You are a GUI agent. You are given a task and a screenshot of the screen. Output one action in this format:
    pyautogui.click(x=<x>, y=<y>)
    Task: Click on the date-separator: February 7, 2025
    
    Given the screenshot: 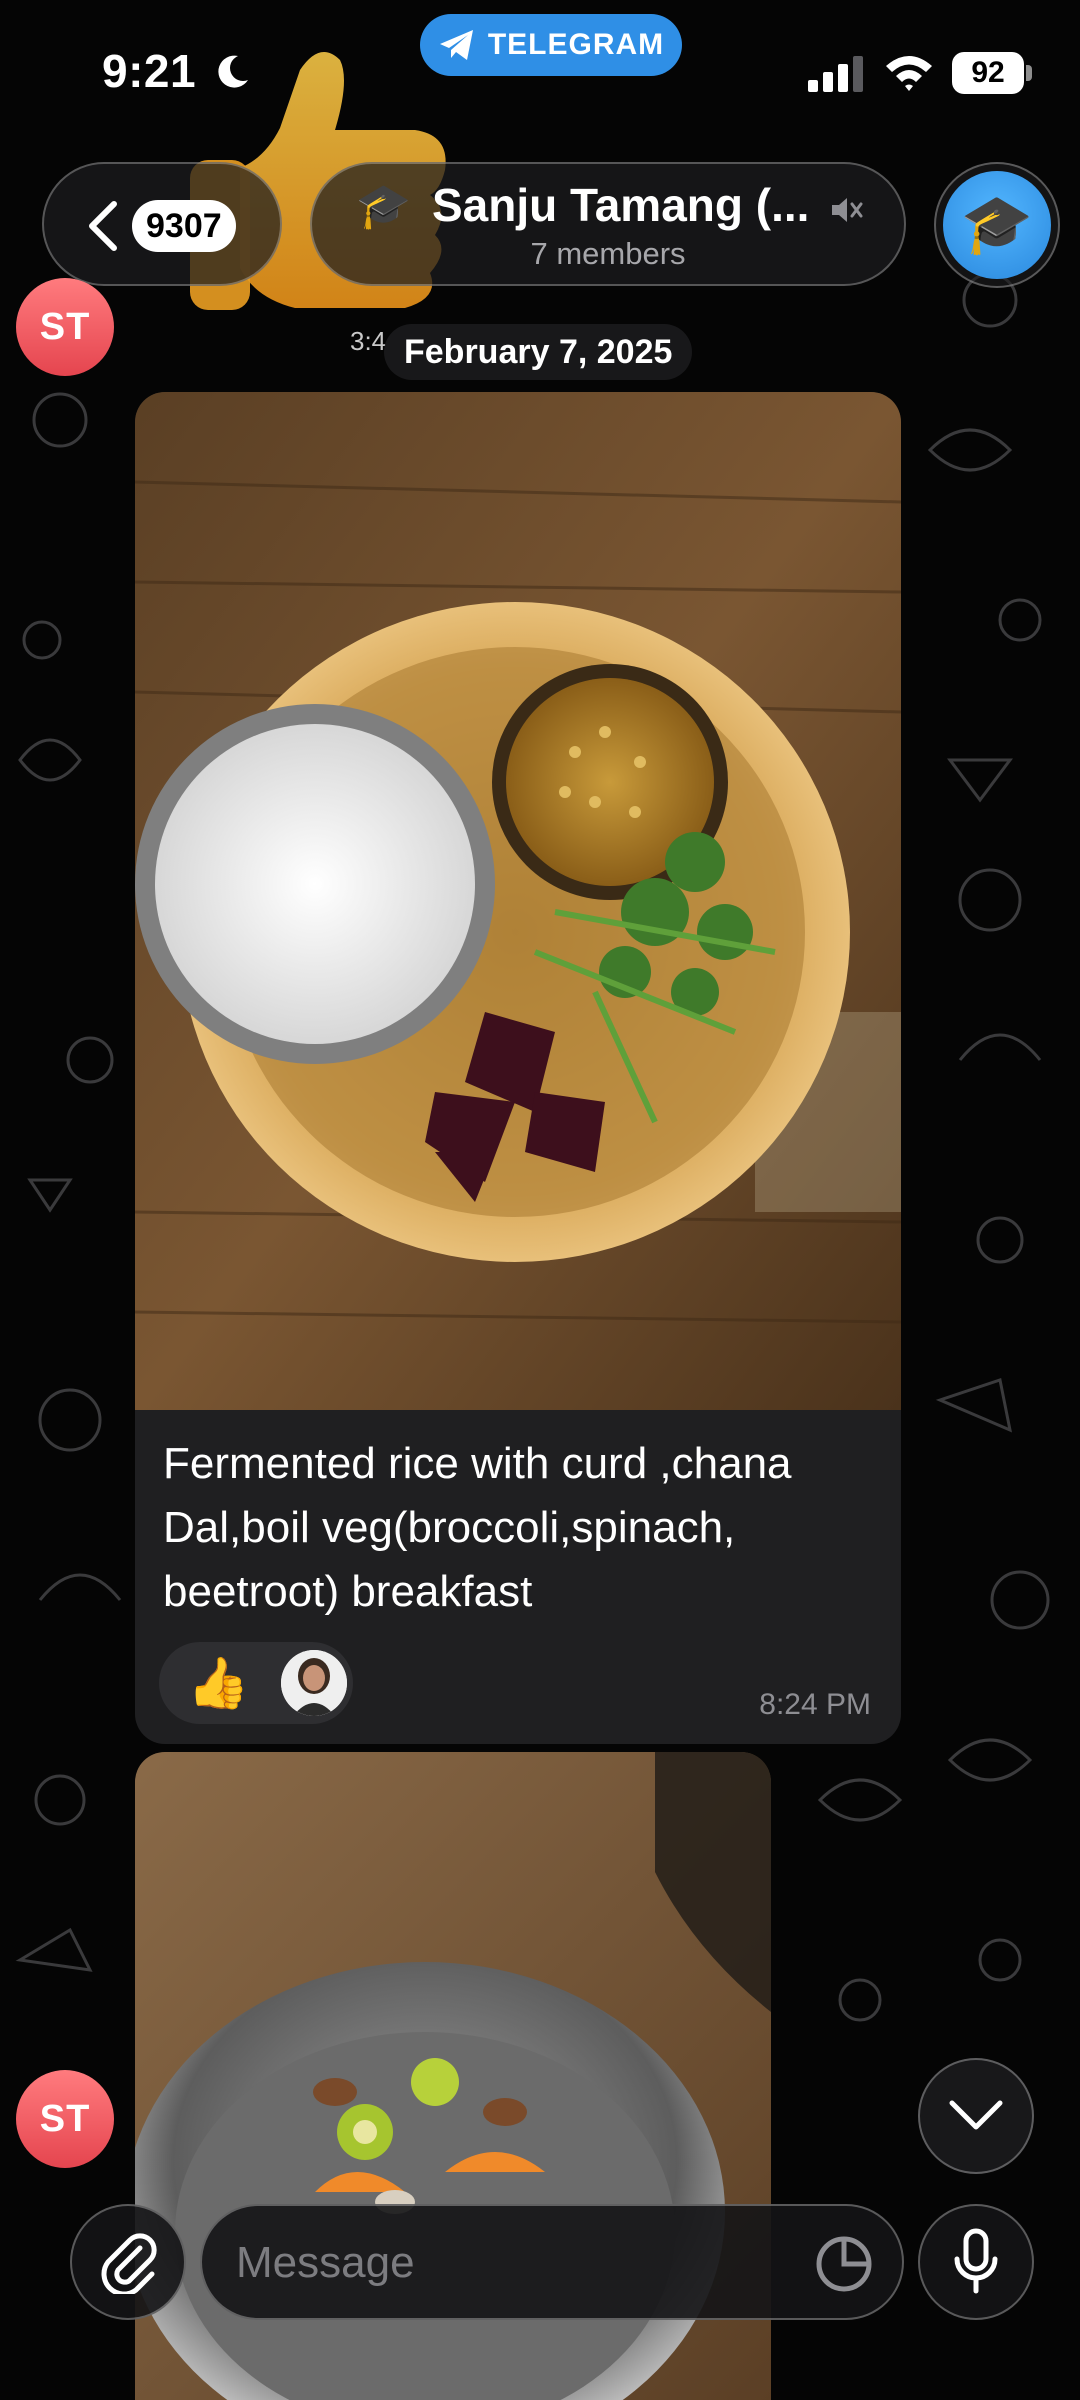 What is the action you would take?
    pyautogui.click(x=538, y=352)
    